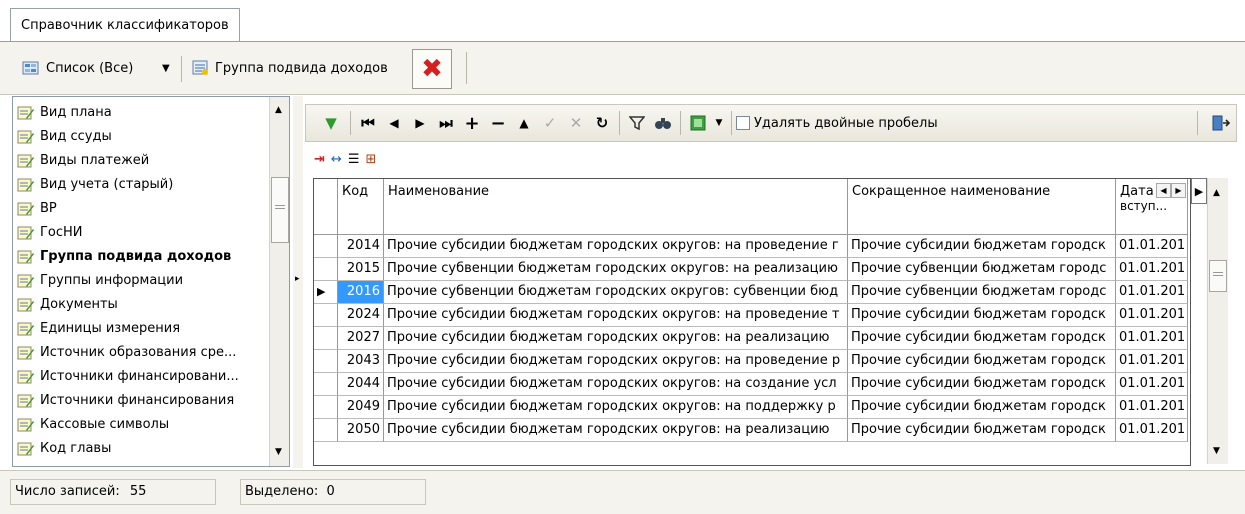  I want to click on filter-icon: ▼, so click(331, 123).